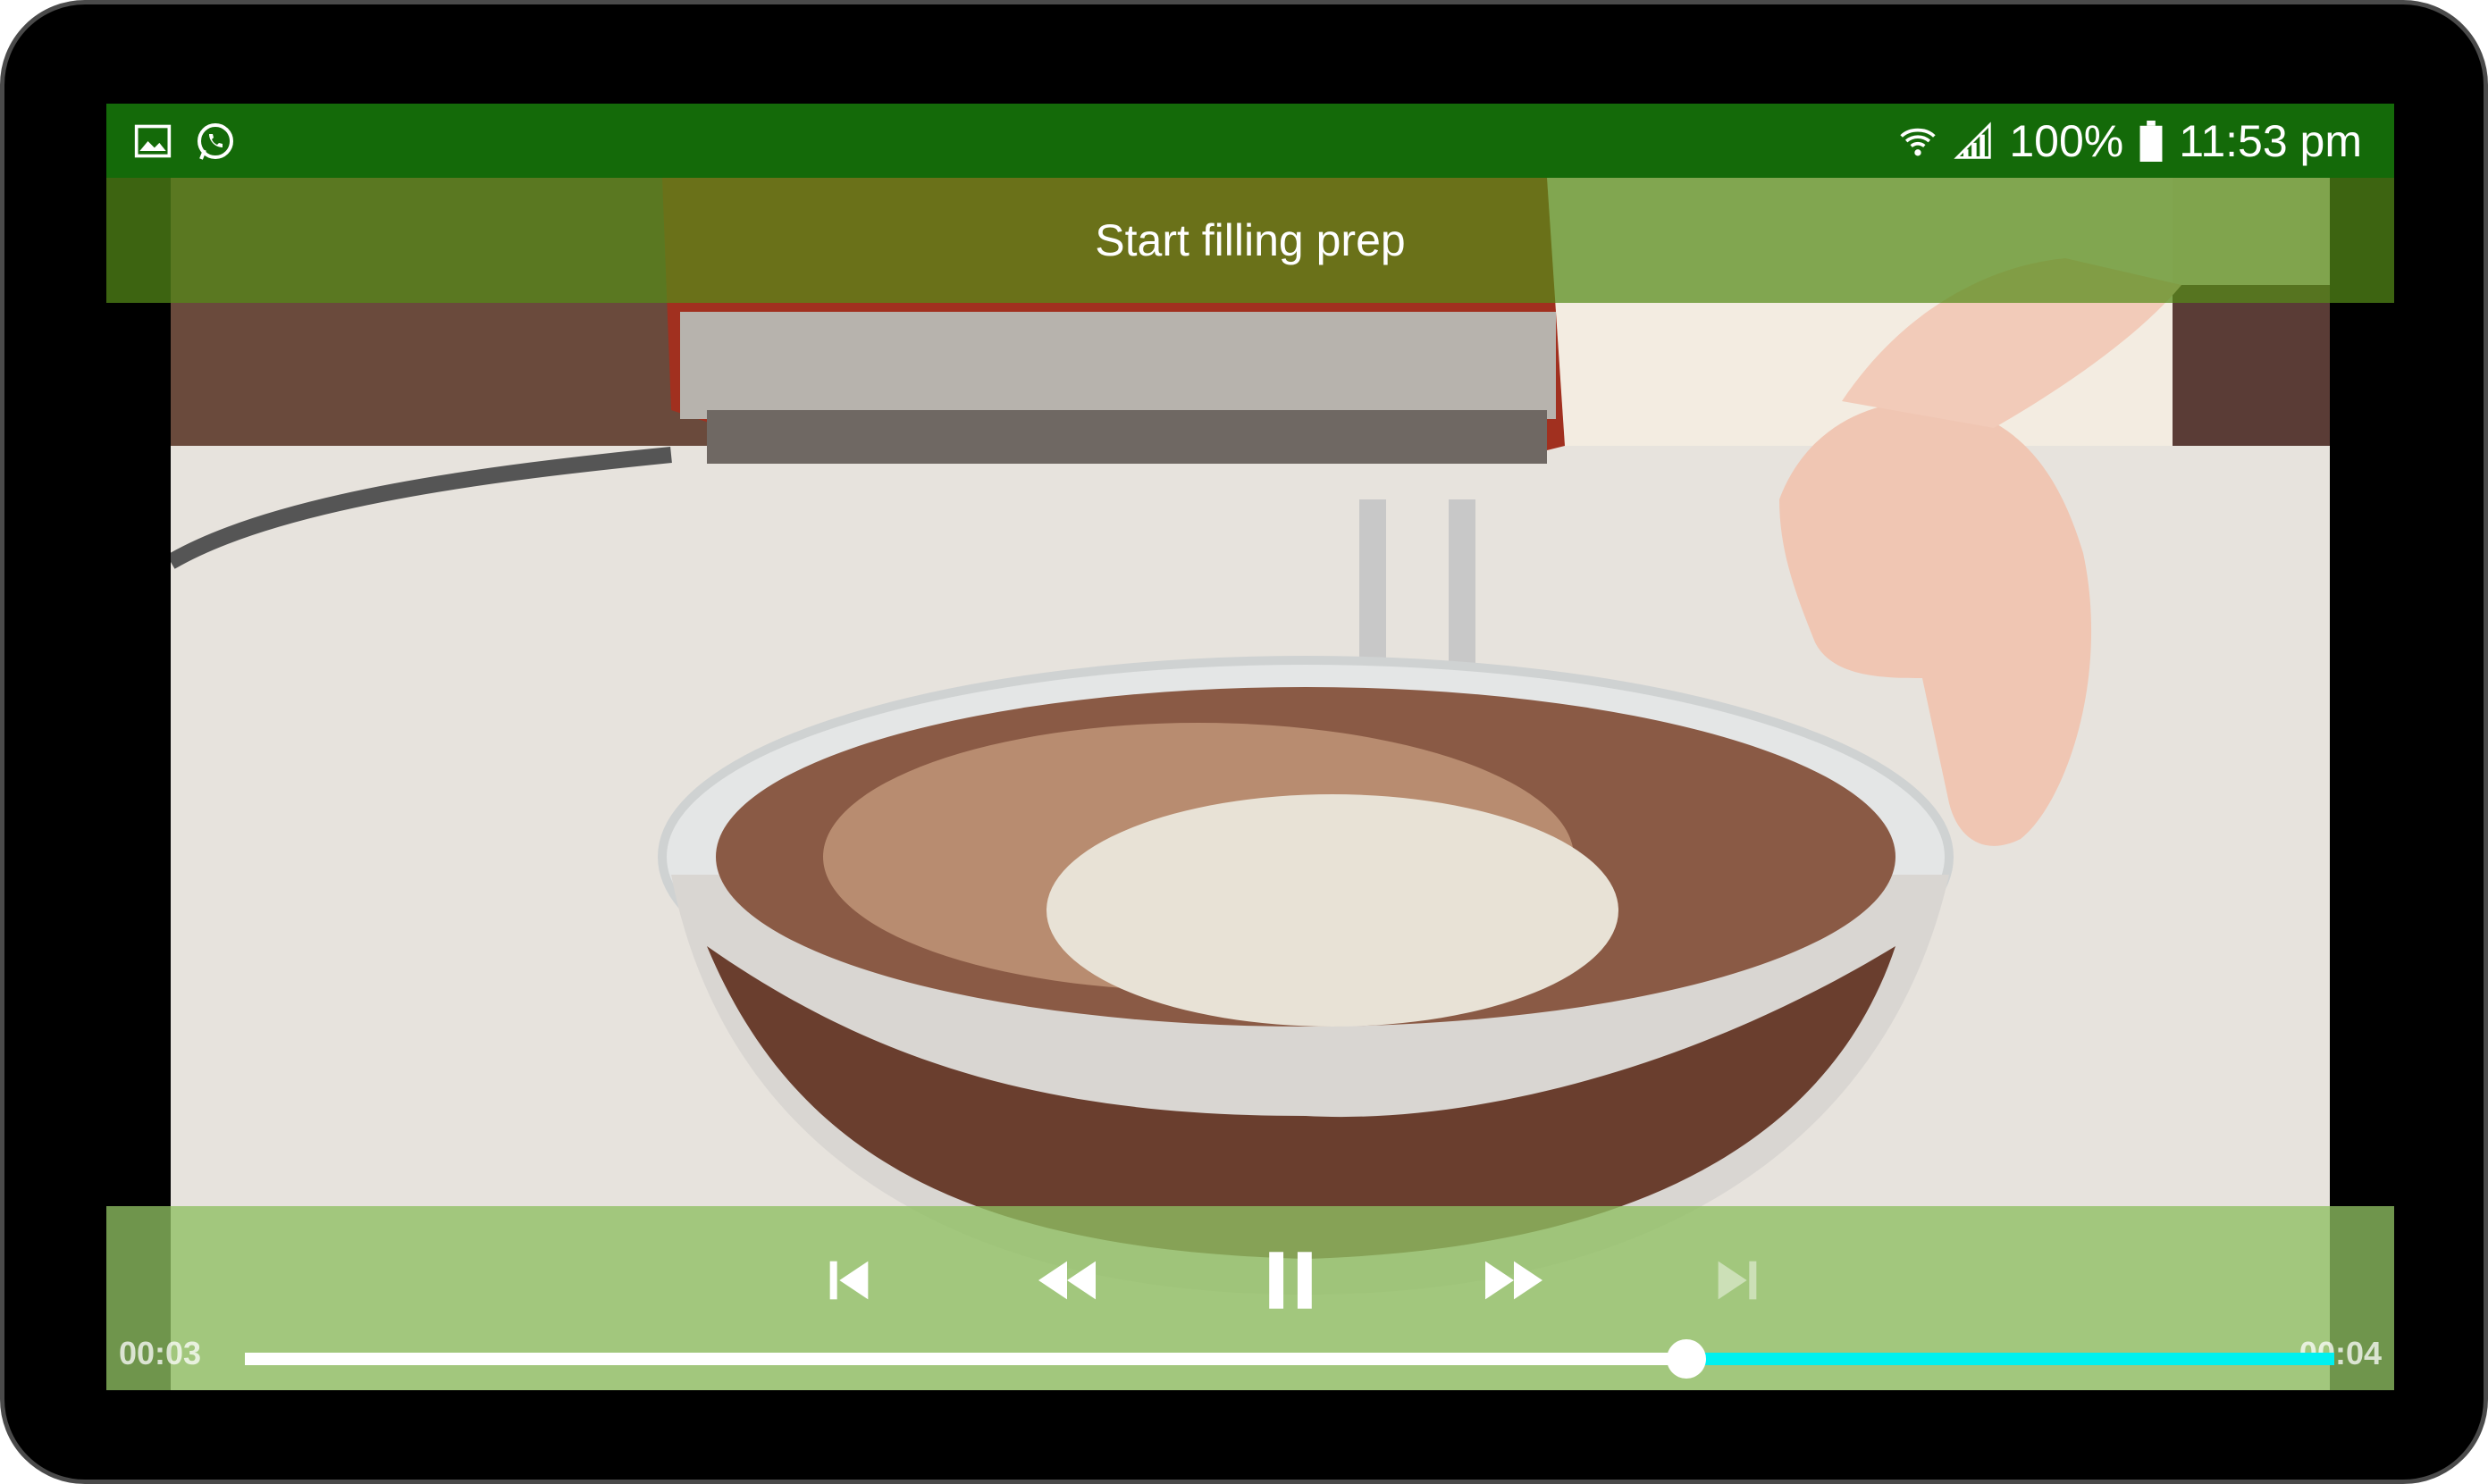  I want to click on battery-icon, so click(2151, 141).